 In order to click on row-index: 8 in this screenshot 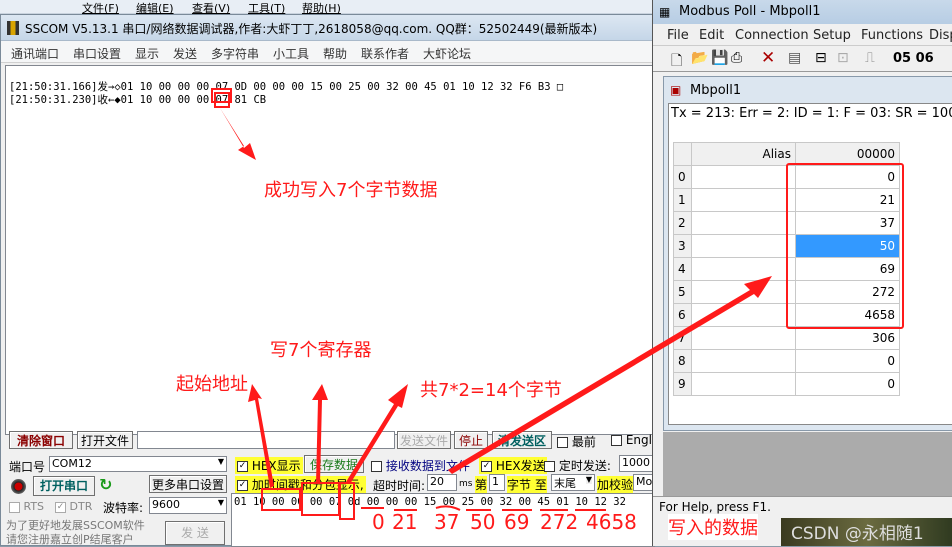, I will do `click(682, 361)`.